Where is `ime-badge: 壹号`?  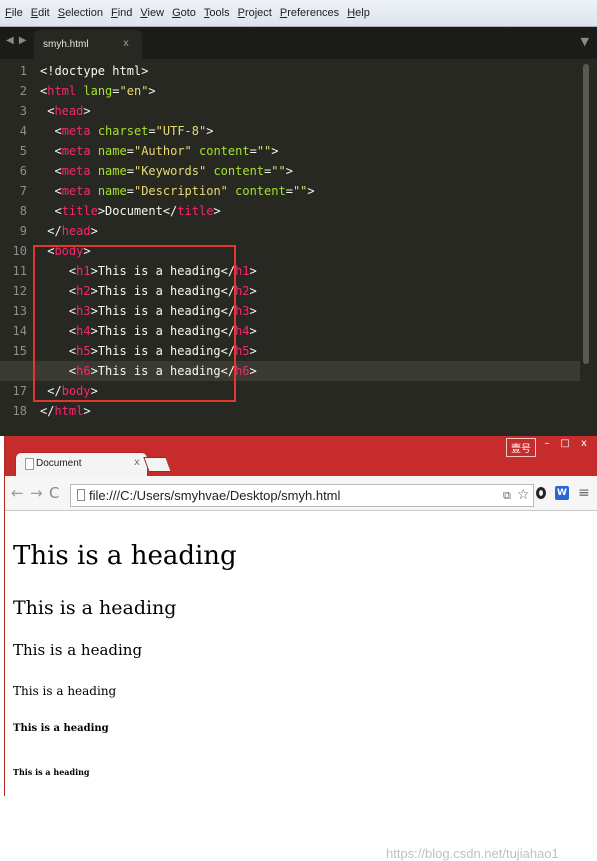 ime-badge: 壹号 is located at coordinates (521, 447).